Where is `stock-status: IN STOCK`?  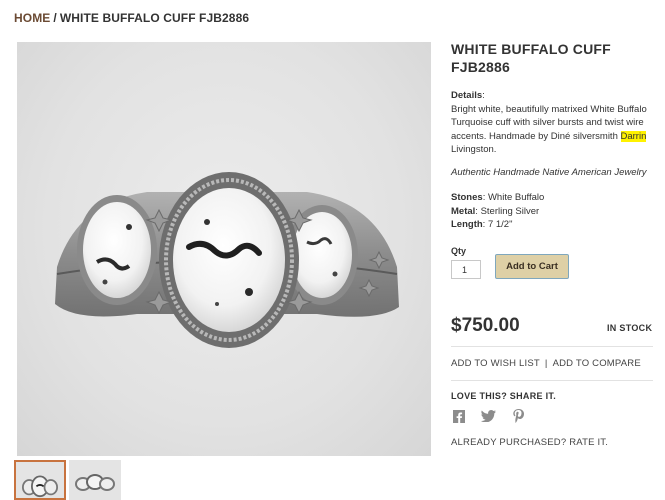 stock-status: IN STOCK is located at coordinates (630, 328).